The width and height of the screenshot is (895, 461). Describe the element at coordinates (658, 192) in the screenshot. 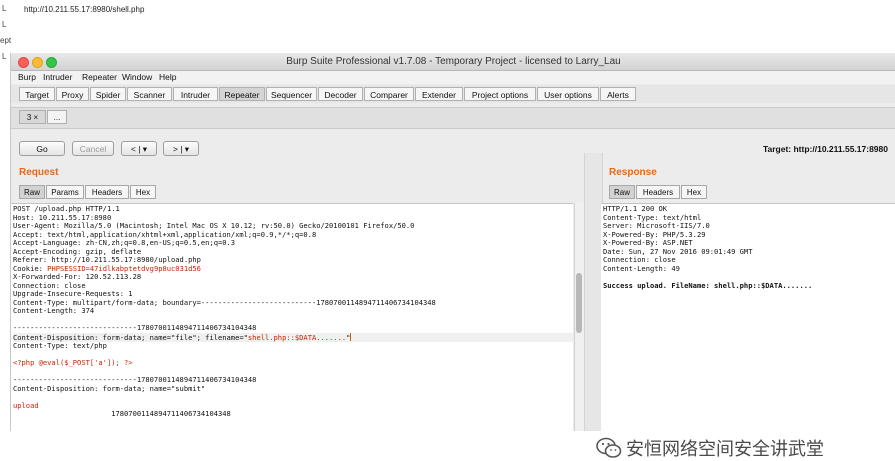

I see `response-tab-headers: Headers` at that location.